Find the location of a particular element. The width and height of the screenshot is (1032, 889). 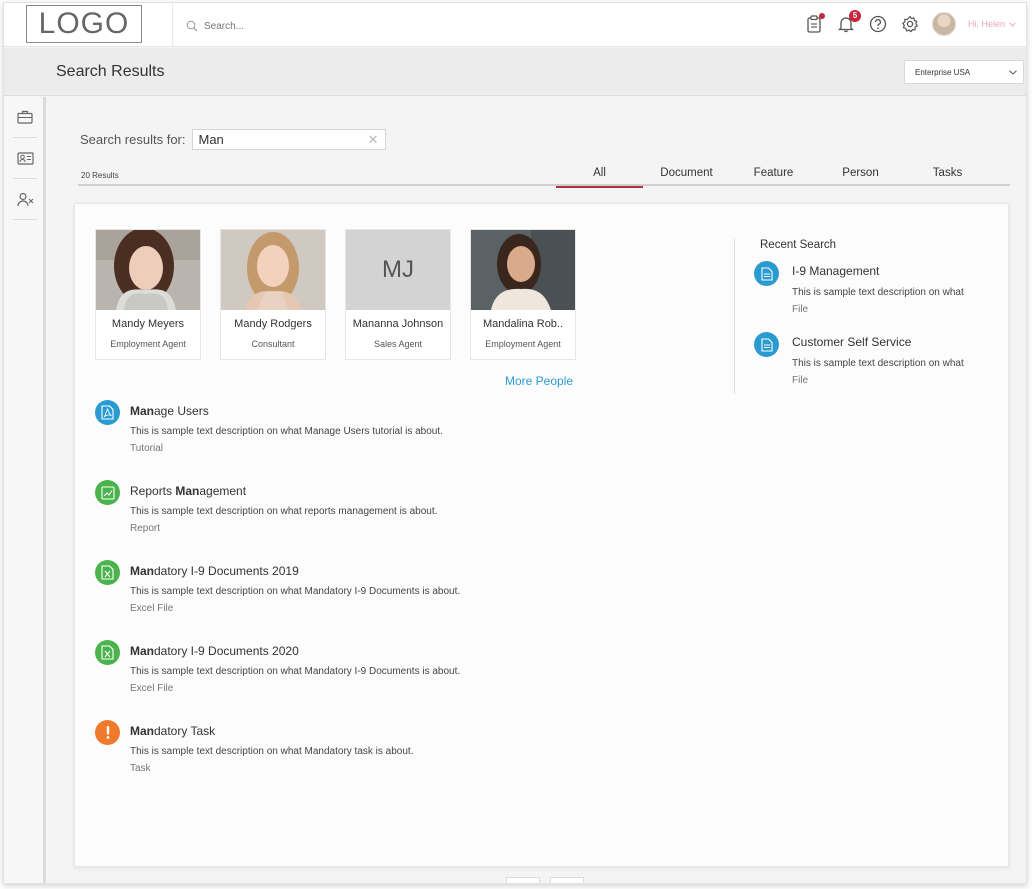

chart-icon is located at coordinates (107, 492).